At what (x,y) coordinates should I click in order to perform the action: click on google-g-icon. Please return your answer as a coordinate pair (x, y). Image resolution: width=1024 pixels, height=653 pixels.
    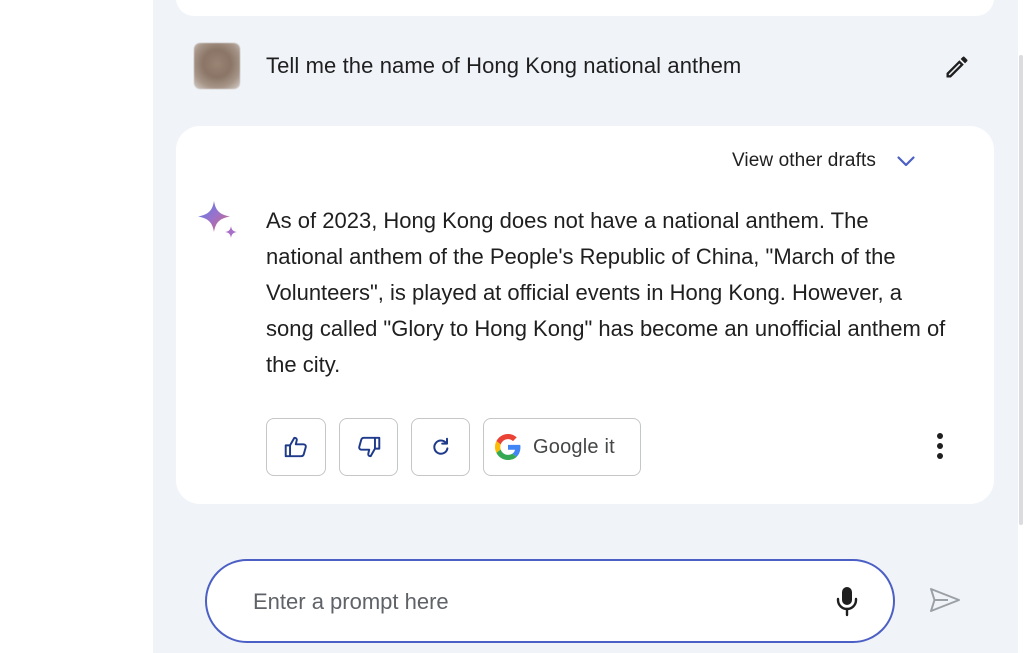
    Looking at the image, I should click on (508, 447).